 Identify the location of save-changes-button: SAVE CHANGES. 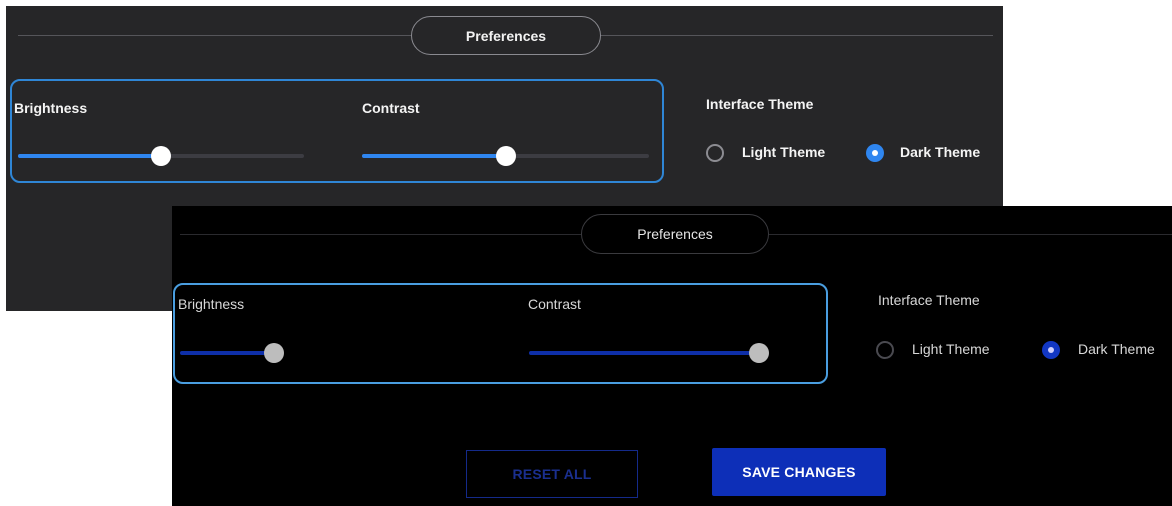
(799, 472).